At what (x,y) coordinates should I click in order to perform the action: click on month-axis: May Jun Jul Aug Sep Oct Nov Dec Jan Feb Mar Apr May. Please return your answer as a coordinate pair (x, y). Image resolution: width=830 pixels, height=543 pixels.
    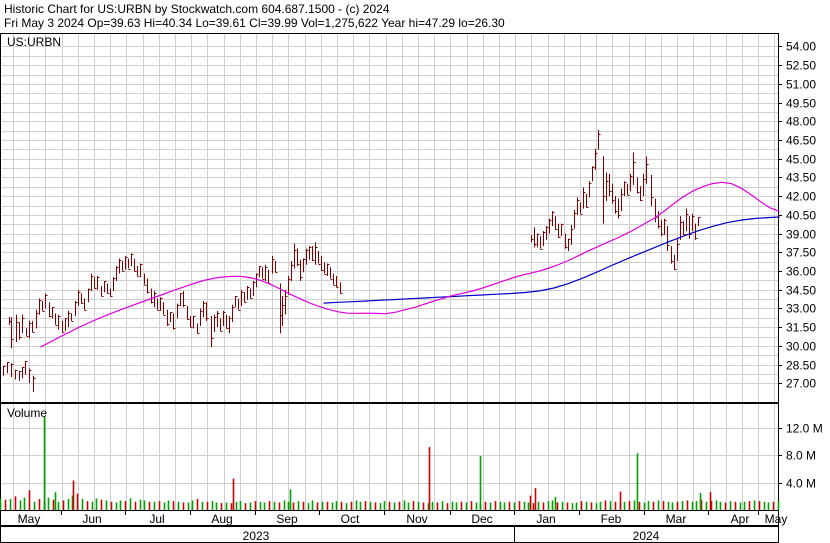
    Looking at the image, I should click on (403, 518).